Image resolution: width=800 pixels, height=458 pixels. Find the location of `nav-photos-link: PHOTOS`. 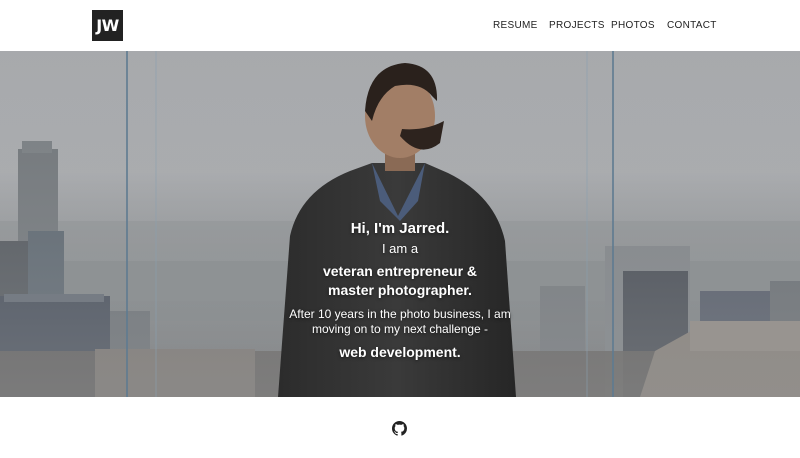

nav-photos-link: PHOTOS is located at coordinates (633, 26).